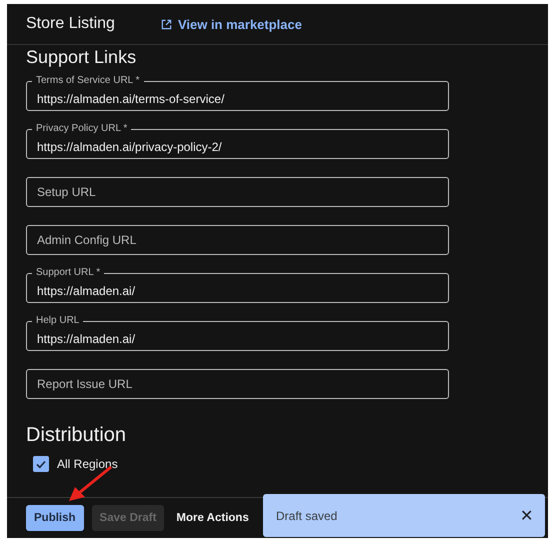 This screenshot has height=542, width=552. Describe the element at coordinates (70, 24) in the screenshot. I see `page-title: Store Listing` at that location.